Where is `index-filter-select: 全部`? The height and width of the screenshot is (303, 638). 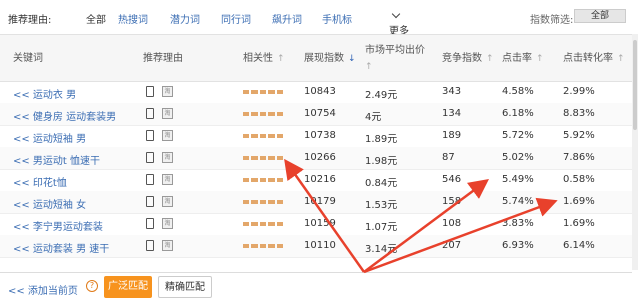 index-filter-select: 全部 is located at coordinates (600, 16).